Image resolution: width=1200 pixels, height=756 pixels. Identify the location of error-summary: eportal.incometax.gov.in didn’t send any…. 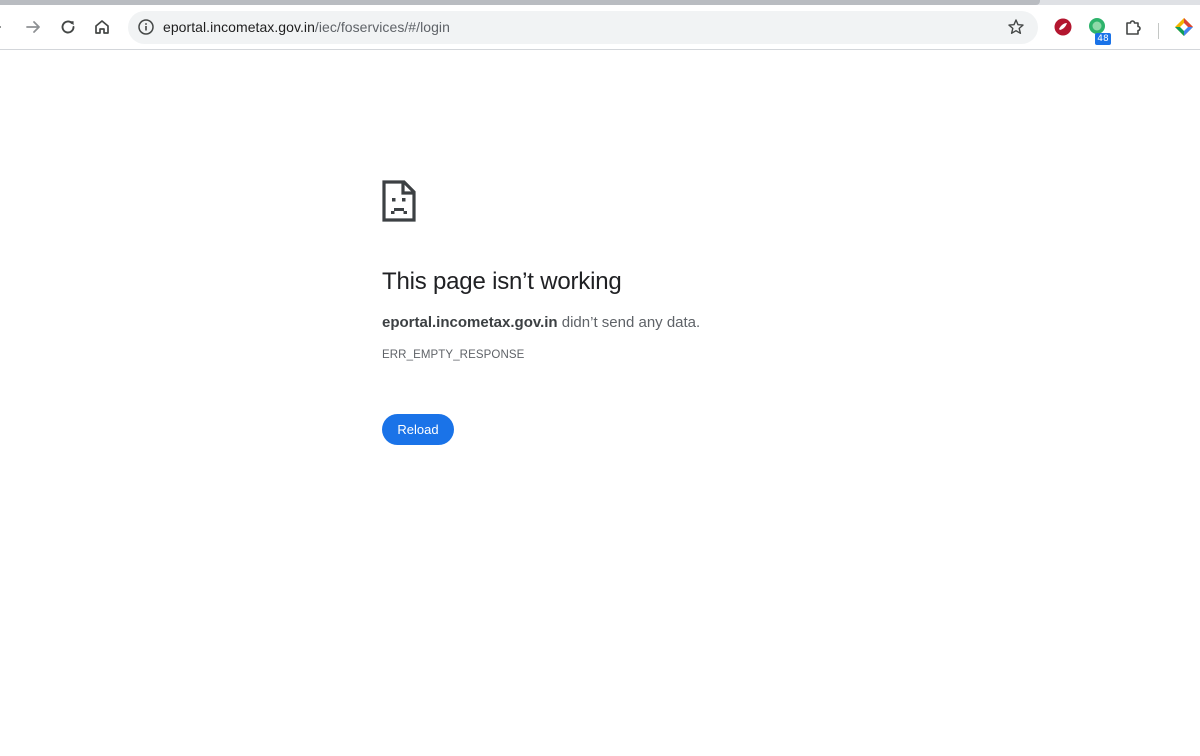
(682, 322).